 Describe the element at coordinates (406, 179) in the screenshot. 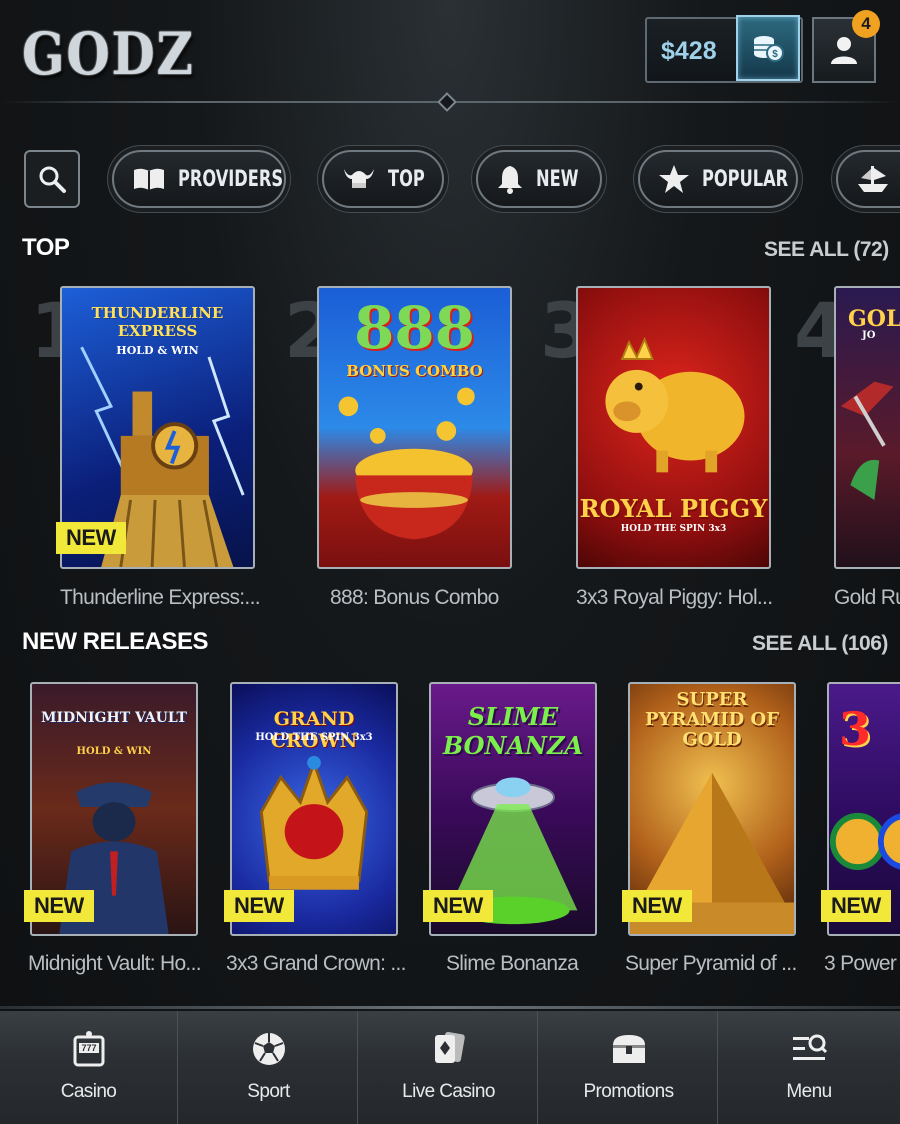

I see `filter-label: TOP` at that location.